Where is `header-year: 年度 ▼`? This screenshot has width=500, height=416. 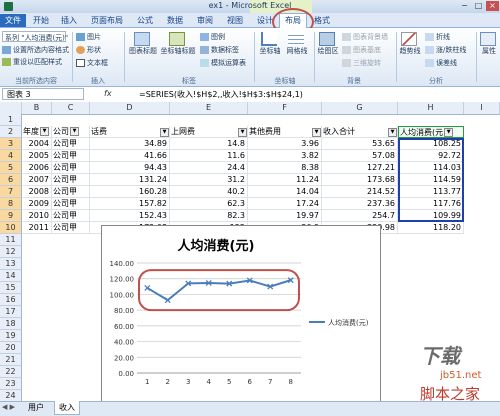
header-year: 年度 ▼ is located at coordinates (37, 132).